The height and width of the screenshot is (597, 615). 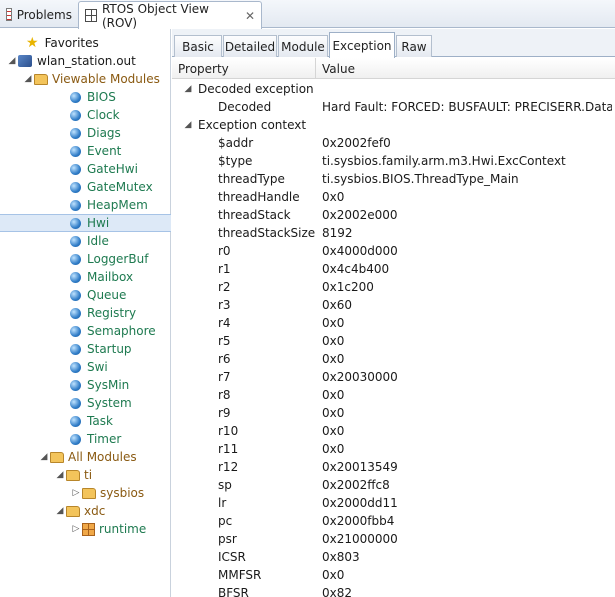 I want to click on table-row: r5 0x0, so click(x=393, y=341).